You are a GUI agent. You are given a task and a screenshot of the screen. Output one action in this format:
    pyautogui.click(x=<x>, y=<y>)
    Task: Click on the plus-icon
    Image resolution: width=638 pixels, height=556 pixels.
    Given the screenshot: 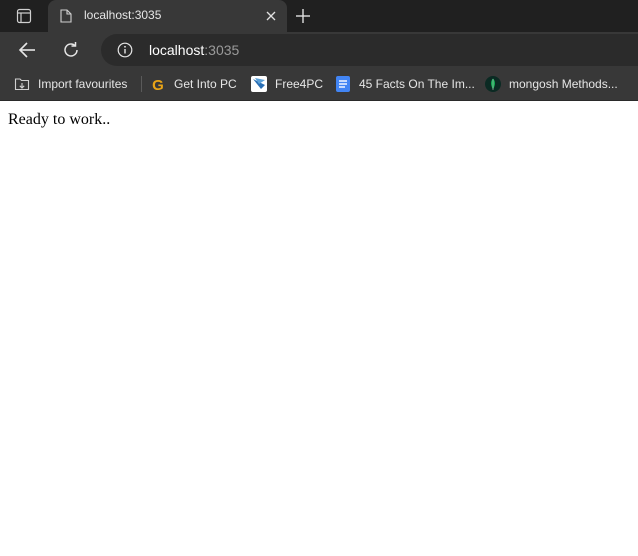 What is the action you would take?
    pyautogui.click(x=303, y=16)
    